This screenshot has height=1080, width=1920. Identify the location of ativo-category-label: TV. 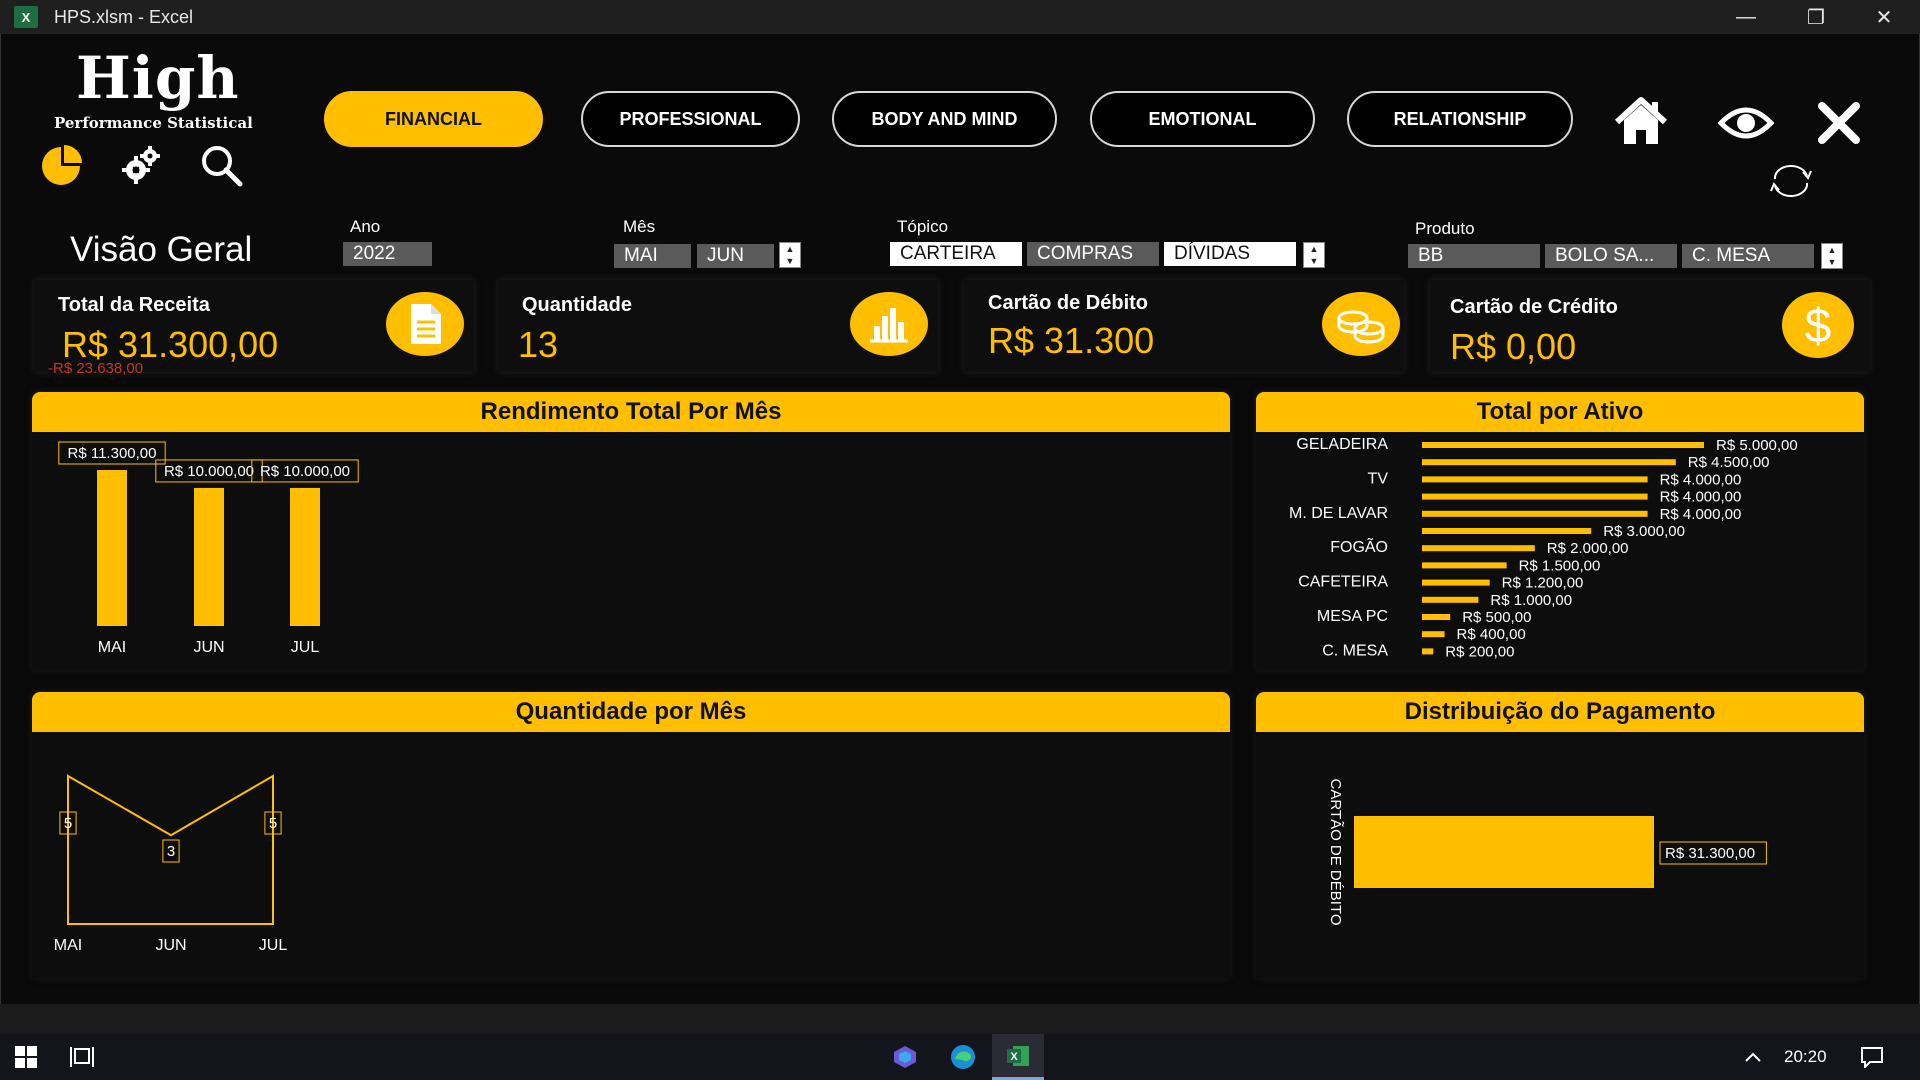
(1378, 478).